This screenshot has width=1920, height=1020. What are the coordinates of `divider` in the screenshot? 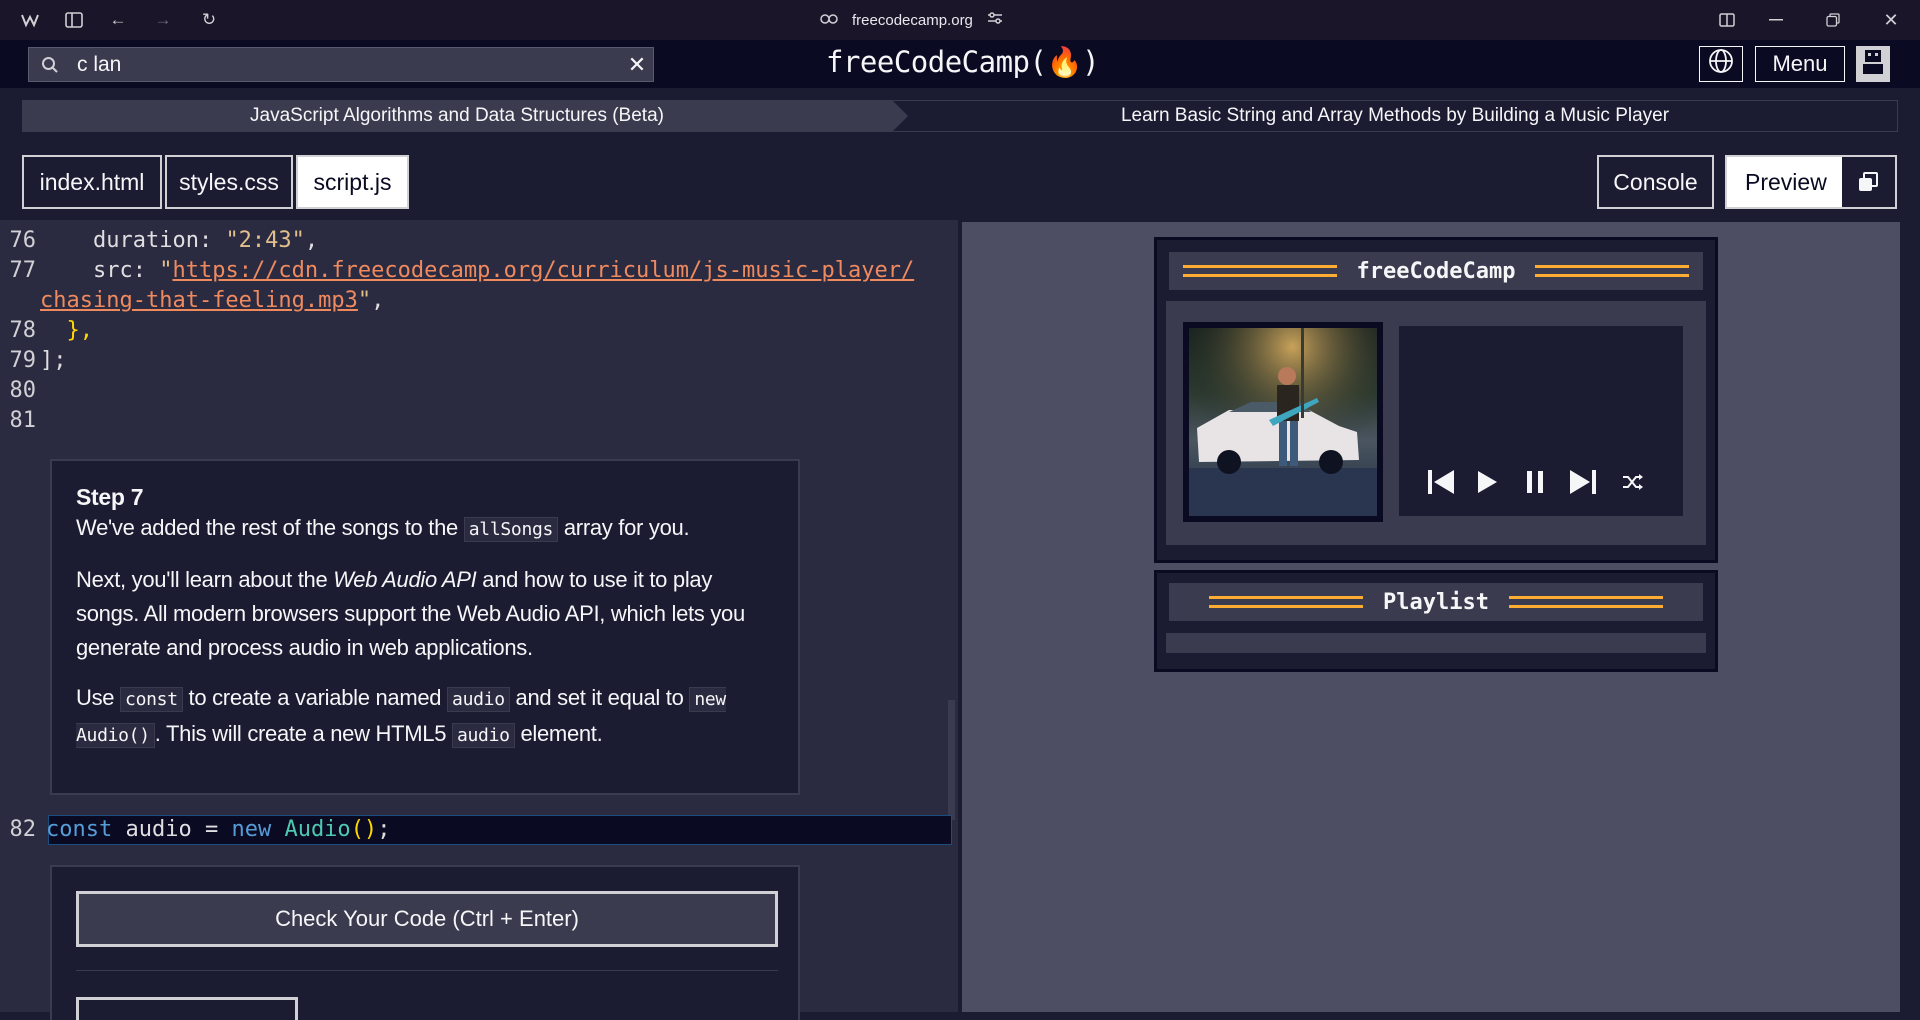 It's located at (427, 970).